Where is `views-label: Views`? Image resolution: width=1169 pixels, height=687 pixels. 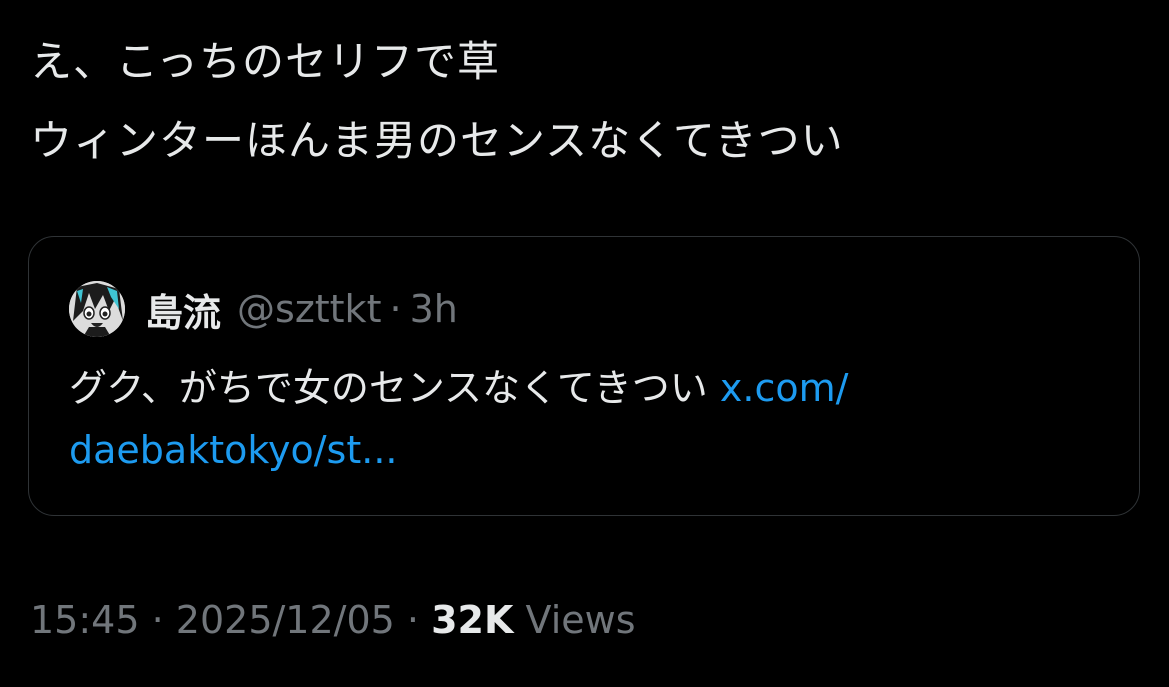
views-label: Views is located at coordinates (581, 620).